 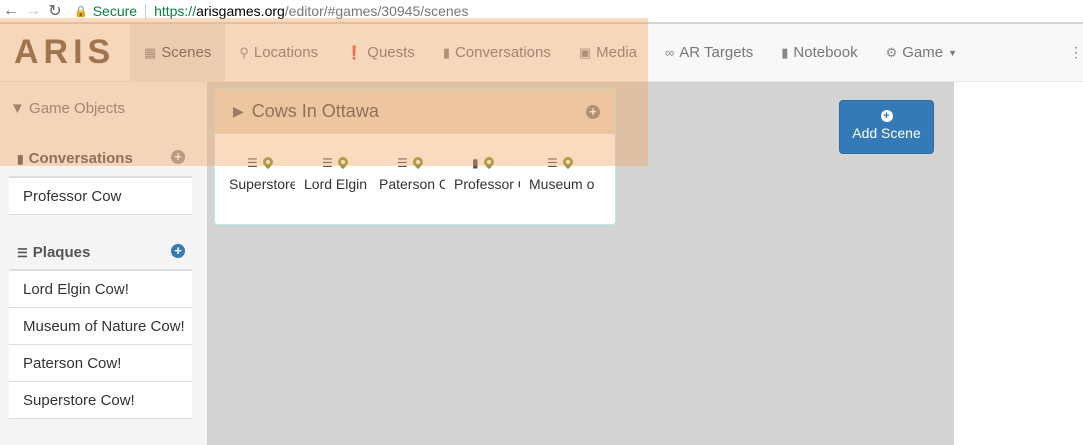 I want to click on list-item: Professor Cow, so click(x=100, y=196).